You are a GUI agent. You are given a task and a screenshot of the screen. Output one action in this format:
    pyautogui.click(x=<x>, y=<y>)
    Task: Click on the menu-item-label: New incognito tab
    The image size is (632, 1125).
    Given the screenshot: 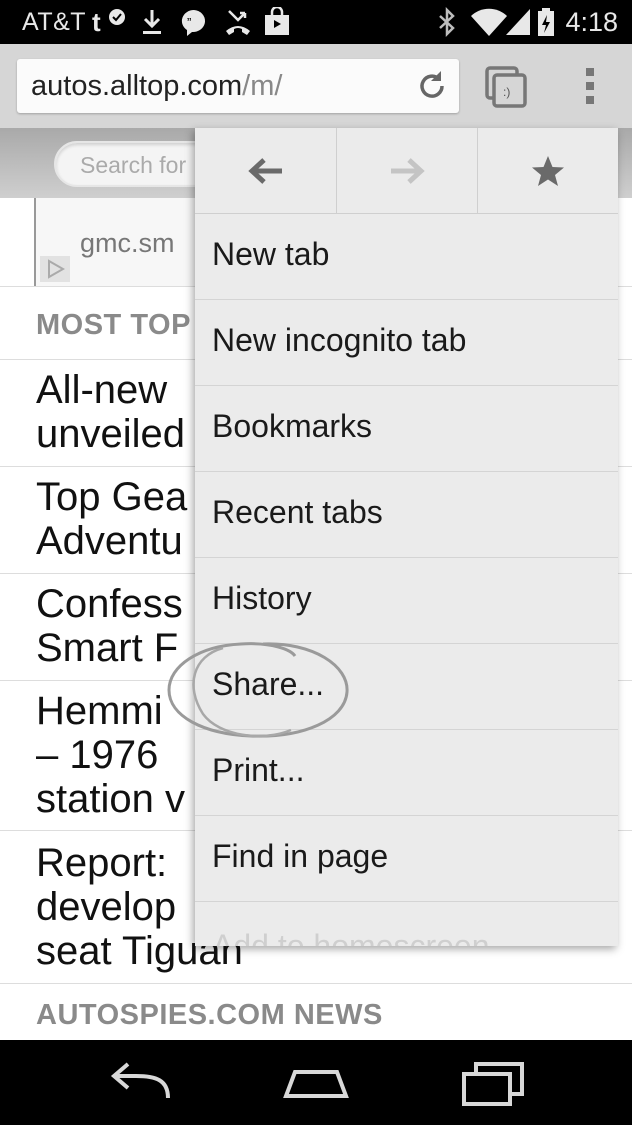 What is the action you would take?
    pyautogui.click(x=339, y=340)
    